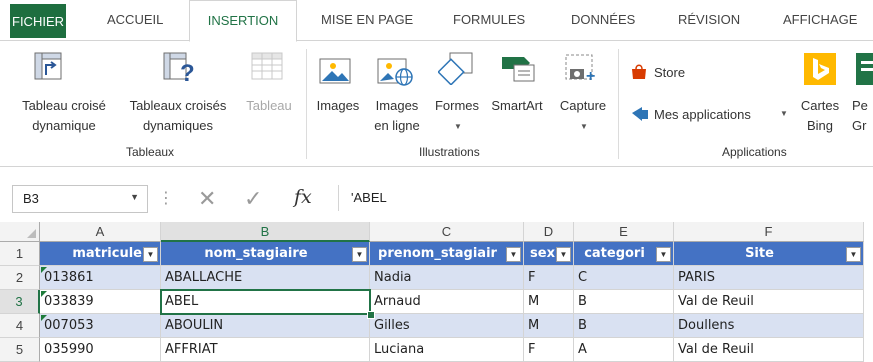  What do you see at coordinates (100, 278) in the screenshot?
I see `cell-a2: 013861` at bounding box center [100, 278].